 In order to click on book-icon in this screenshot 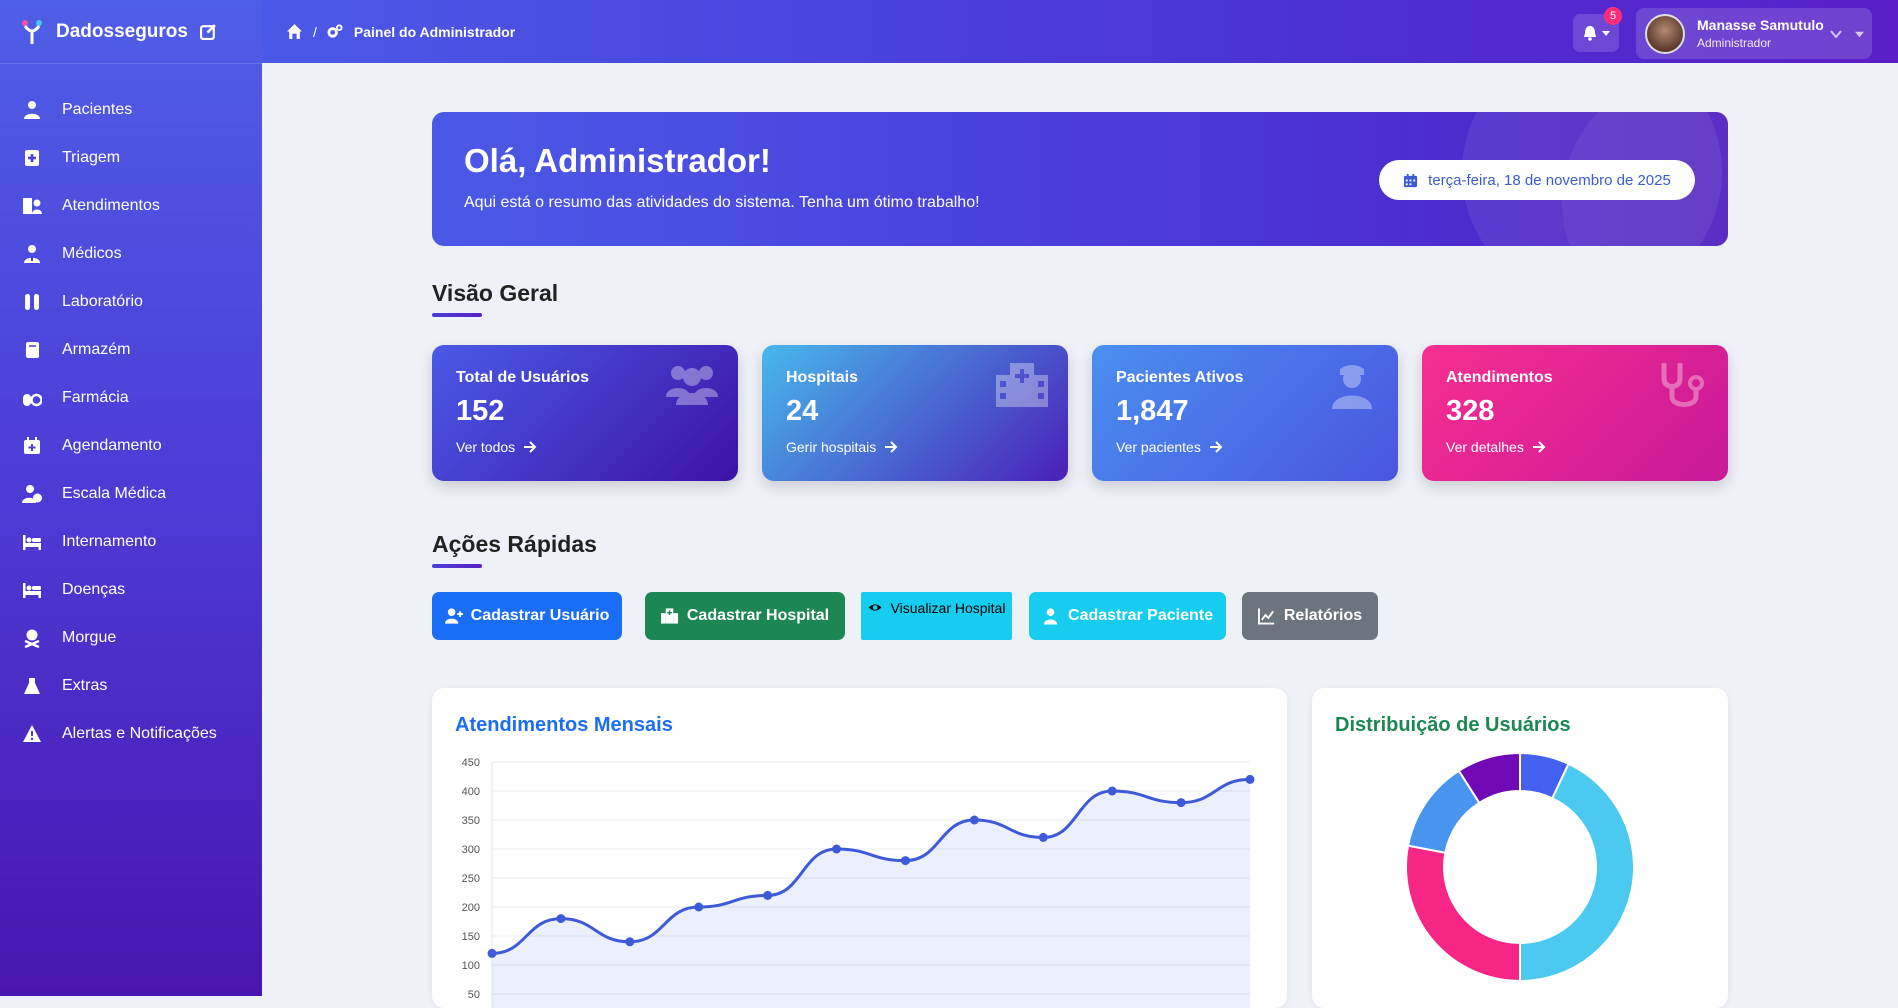, I will do `click(32, 350)`.